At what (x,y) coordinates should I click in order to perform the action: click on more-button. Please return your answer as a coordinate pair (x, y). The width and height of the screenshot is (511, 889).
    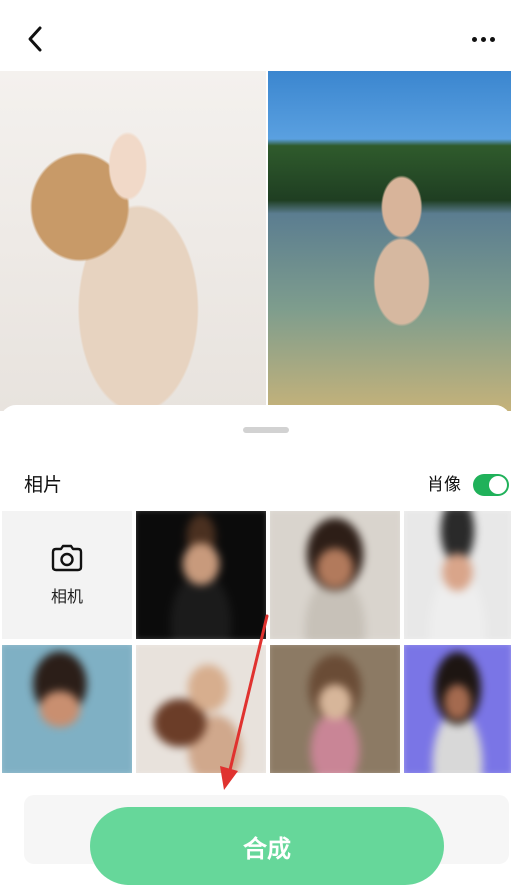
    Looking at the image, I should click on (483, 39).